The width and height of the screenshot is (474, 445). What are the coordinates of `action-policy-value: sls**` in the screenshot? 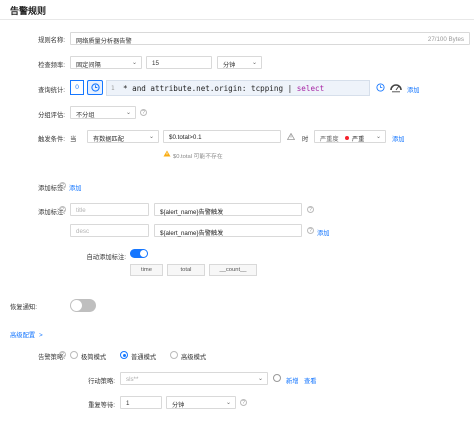 It's located at (132, 379).